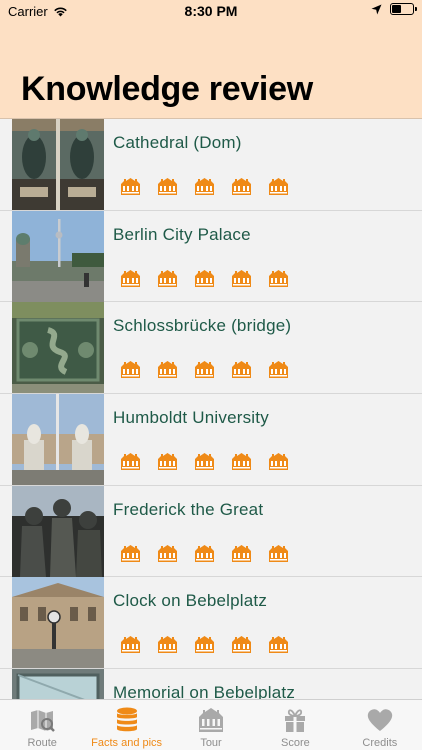 The height and width of the screenshot is (750, 422). I want to click on tab-route-label: Route, so click(42, 743).